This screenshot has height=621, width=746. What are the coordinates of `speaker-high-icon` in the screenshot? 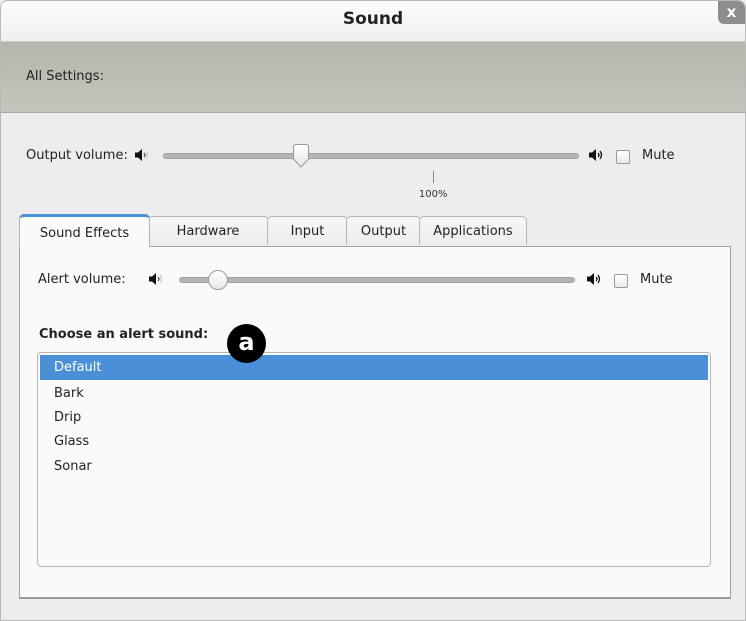 It's located at (596, 155).